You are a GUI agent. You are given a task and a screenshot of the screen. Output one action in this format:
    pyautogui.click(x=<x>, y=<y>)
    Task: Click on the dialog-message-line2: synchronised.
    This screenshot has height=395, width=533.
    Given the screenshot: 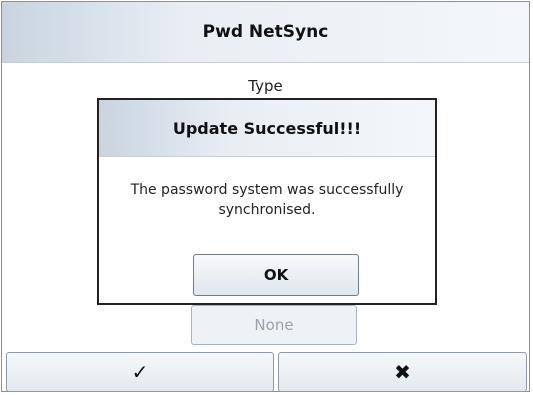 What is the action you would take?
    pyautogui.click(x=267, y=210)
    